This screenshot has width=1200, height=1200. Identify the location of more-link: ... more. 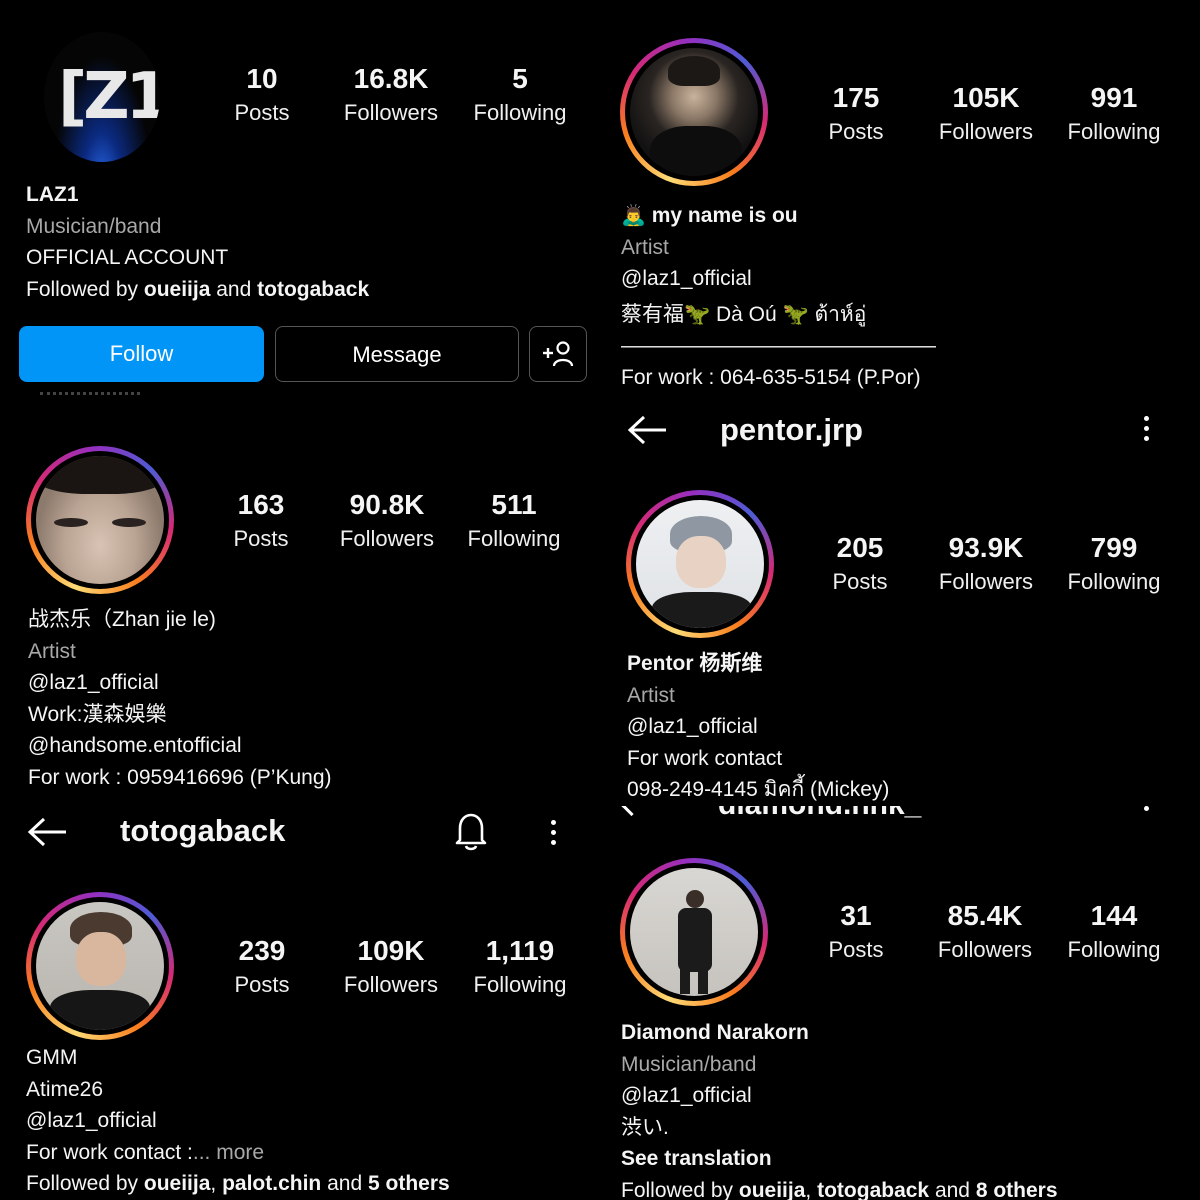
(228, 1152).